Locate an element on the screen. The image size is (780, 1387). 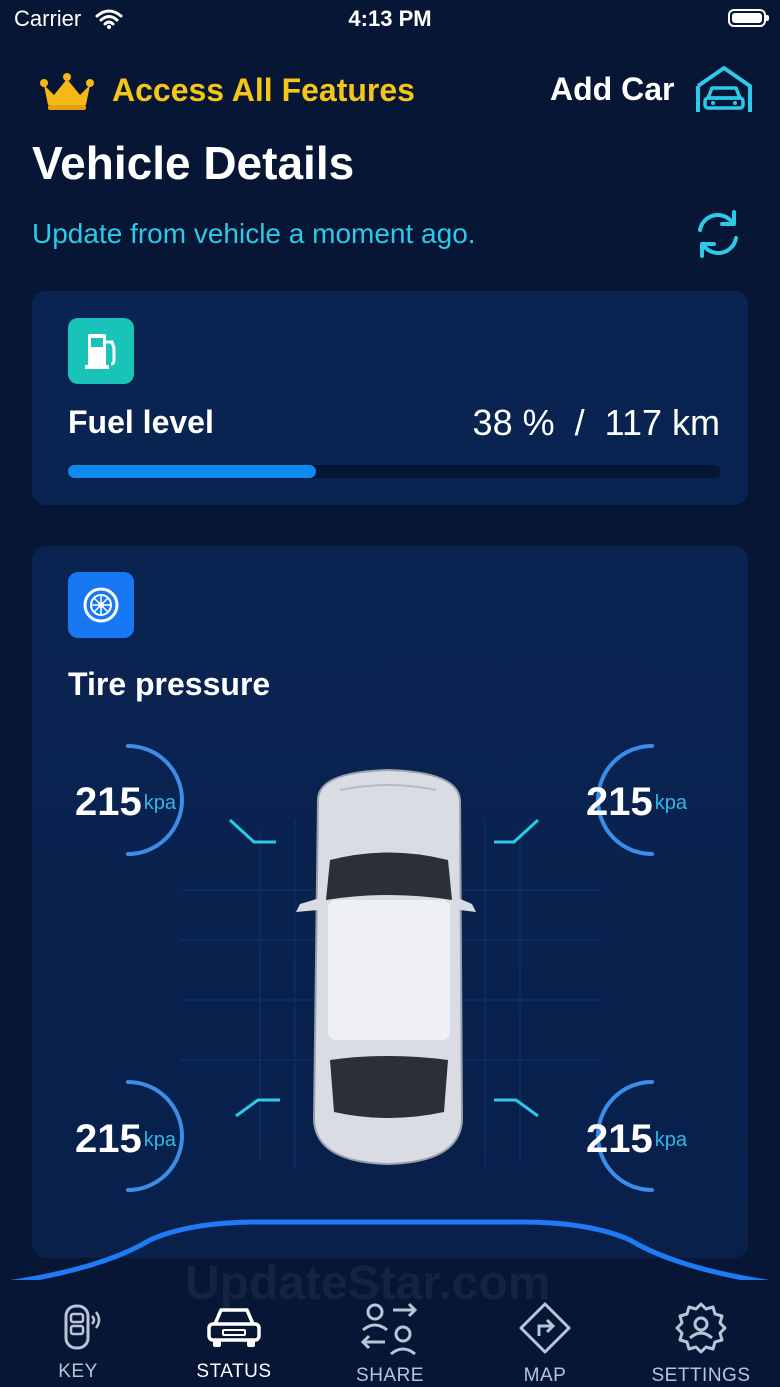
car-top-view is located at coordinates (386, 967).